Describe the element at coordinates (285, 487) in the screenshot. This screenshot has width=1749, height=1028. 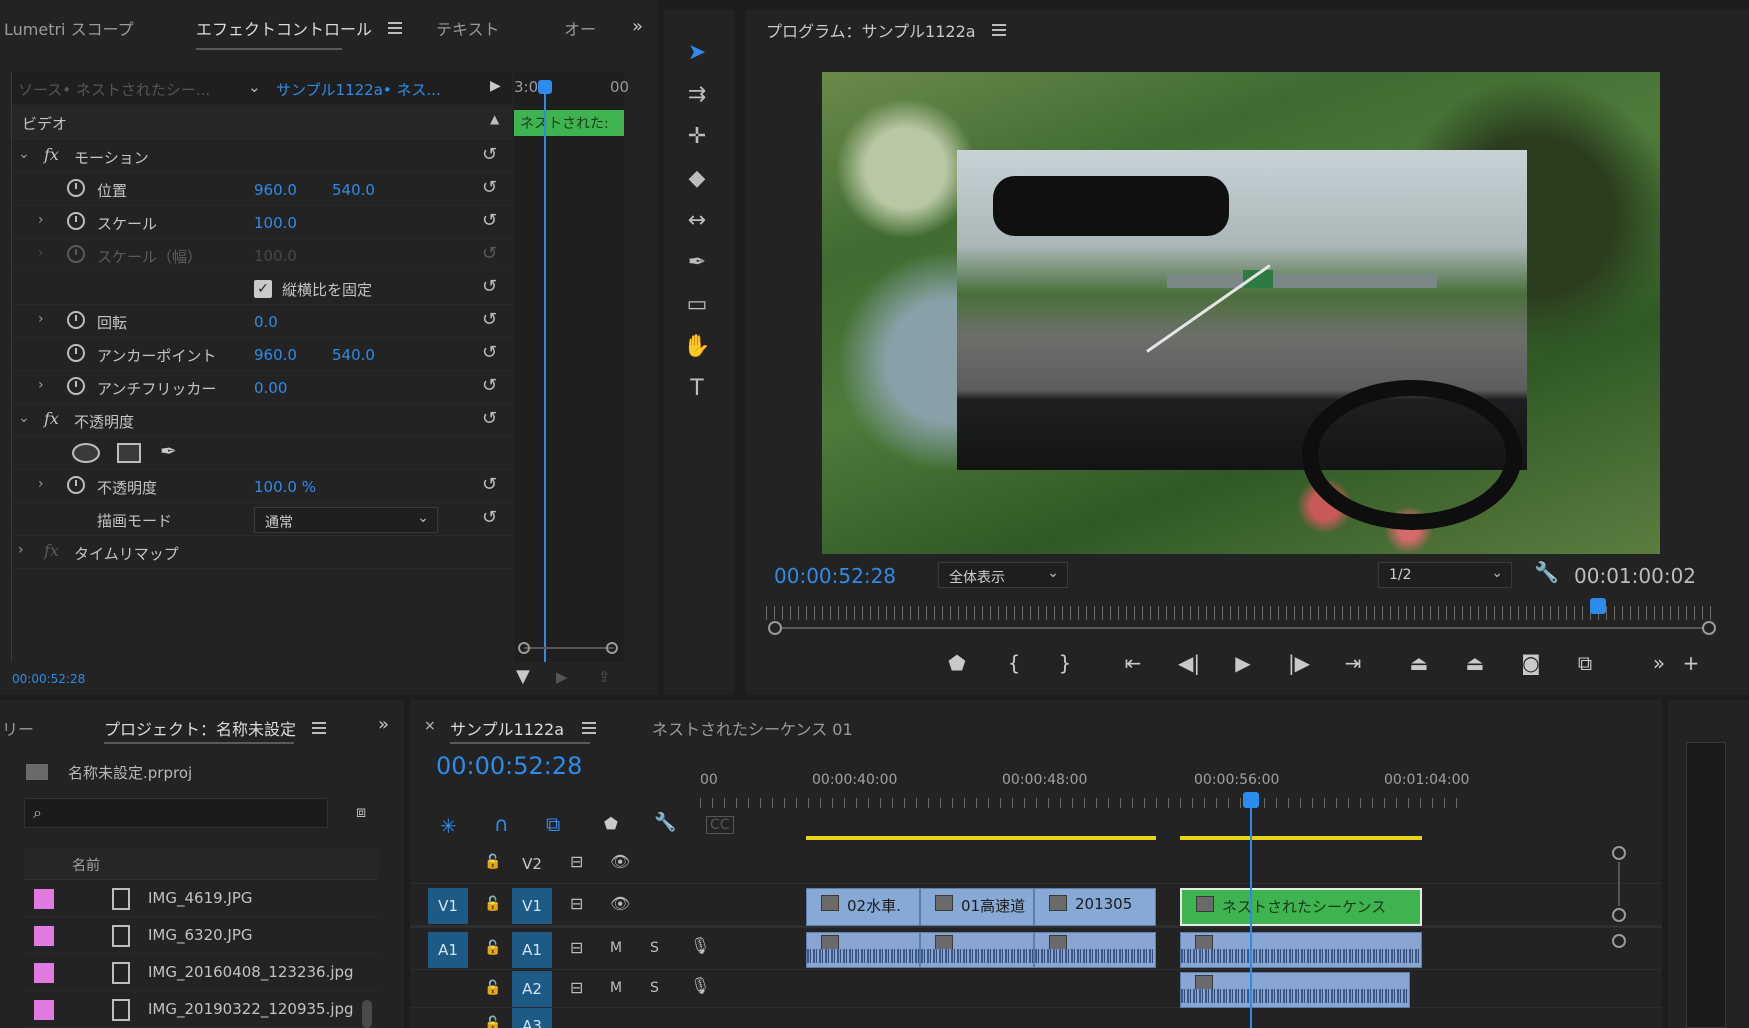
I see `opacity-value: 100.0 %` at that location.